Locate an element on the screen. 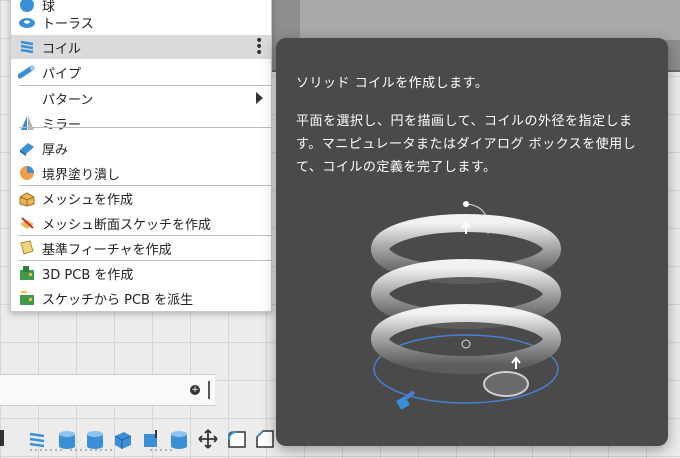 The width and height of the screenshot is (680, 458). toolbar-dropdown-indicators is located at coordinates (101, 450).